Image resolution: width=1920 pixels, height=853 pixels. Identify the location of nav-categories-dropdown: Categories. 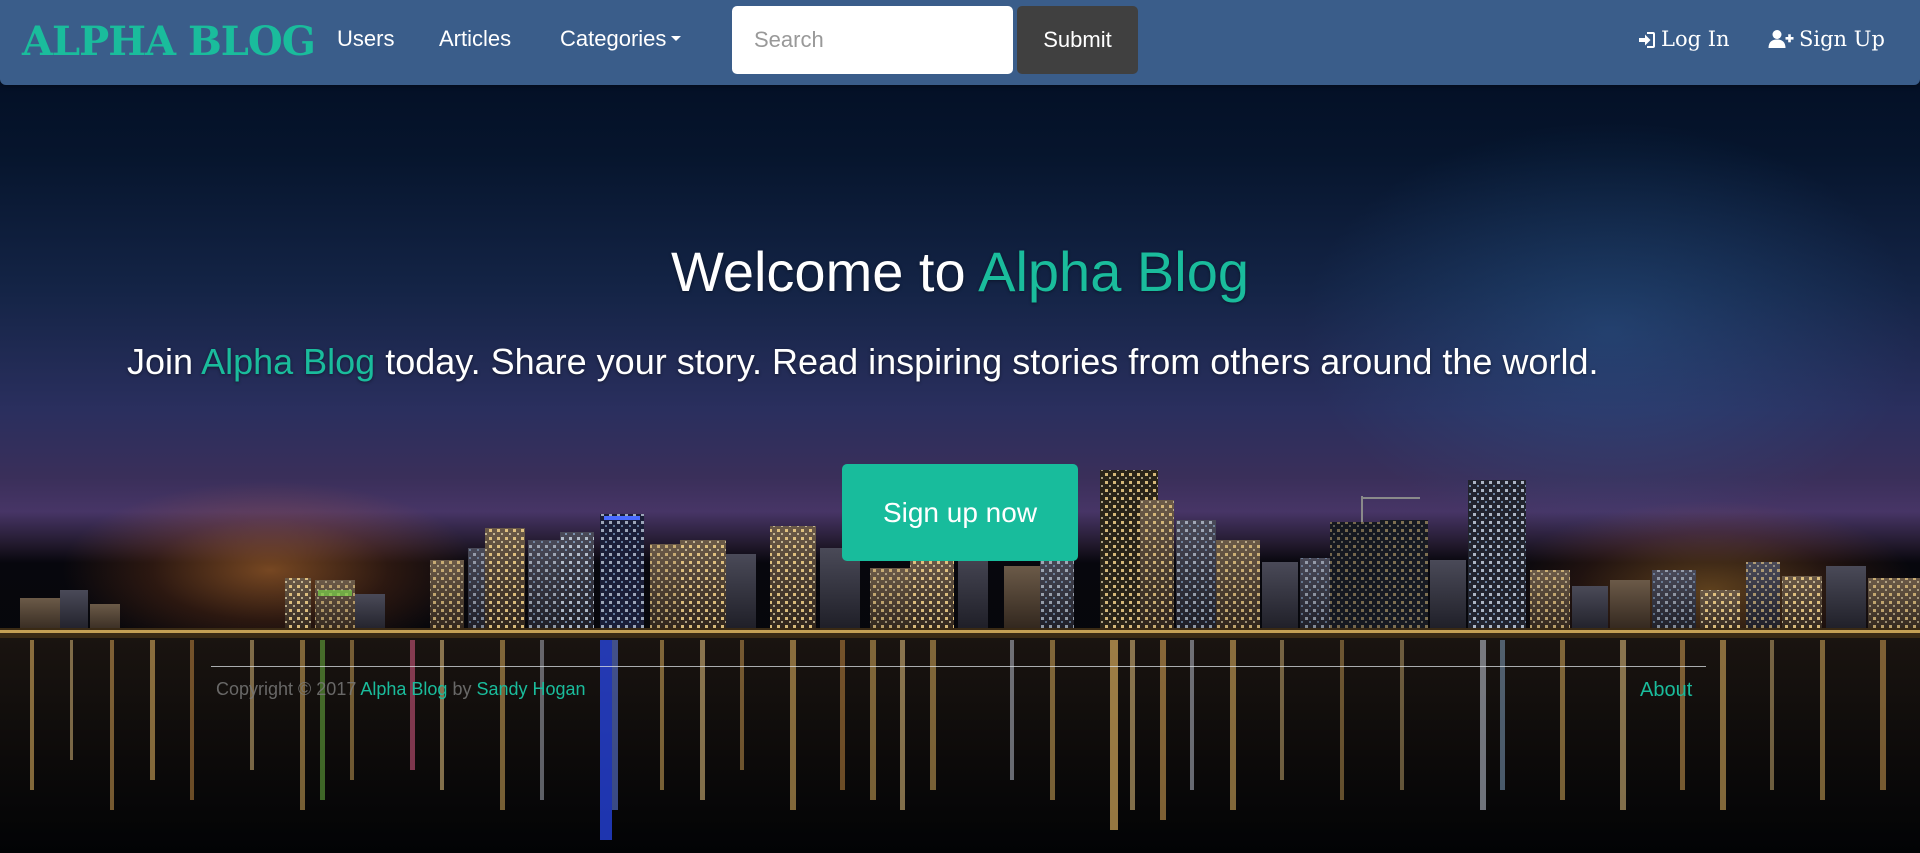
(621, 39).